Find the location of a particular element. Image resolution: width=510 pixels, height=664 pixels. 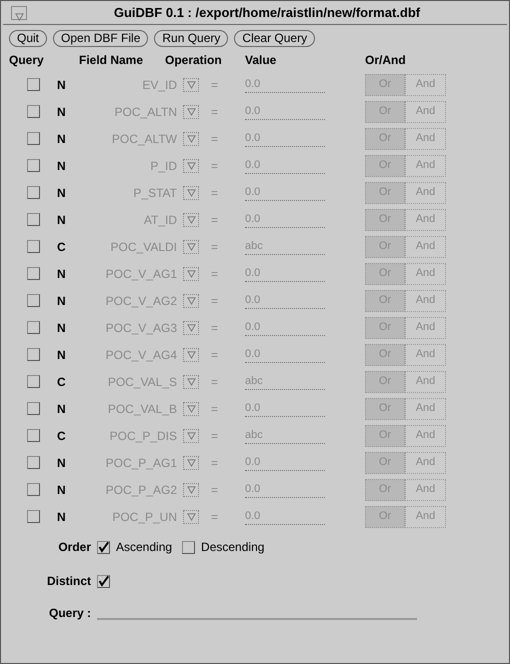

field-name: POC_VAL_S is located at coordinates (142, 382).